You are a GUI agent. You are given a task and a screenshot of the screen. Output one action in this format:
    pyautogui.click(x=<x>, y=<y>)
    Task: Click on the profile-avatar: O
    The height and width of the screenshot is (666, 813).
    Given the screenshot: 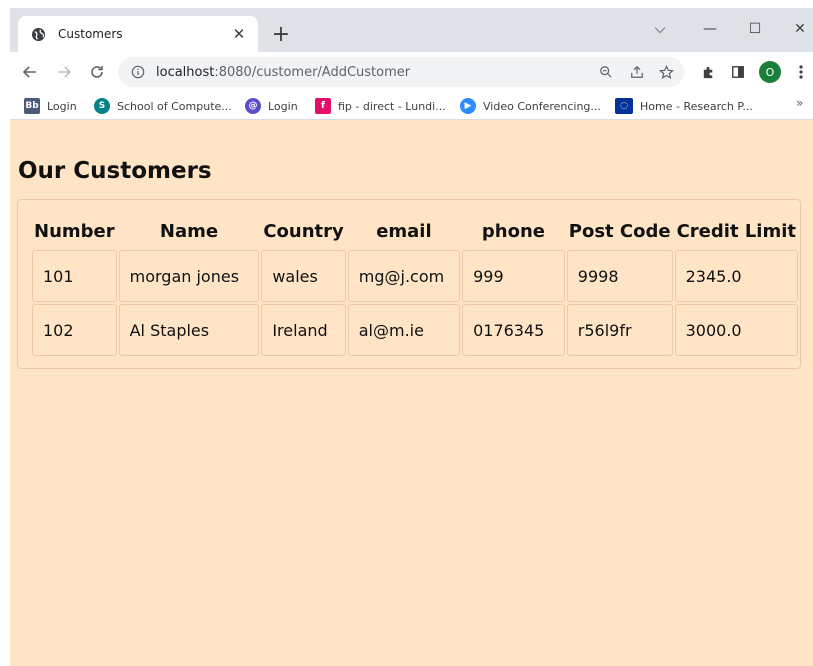 What is the action you would take?
    pyautogui.click(x=770, y=72)
    